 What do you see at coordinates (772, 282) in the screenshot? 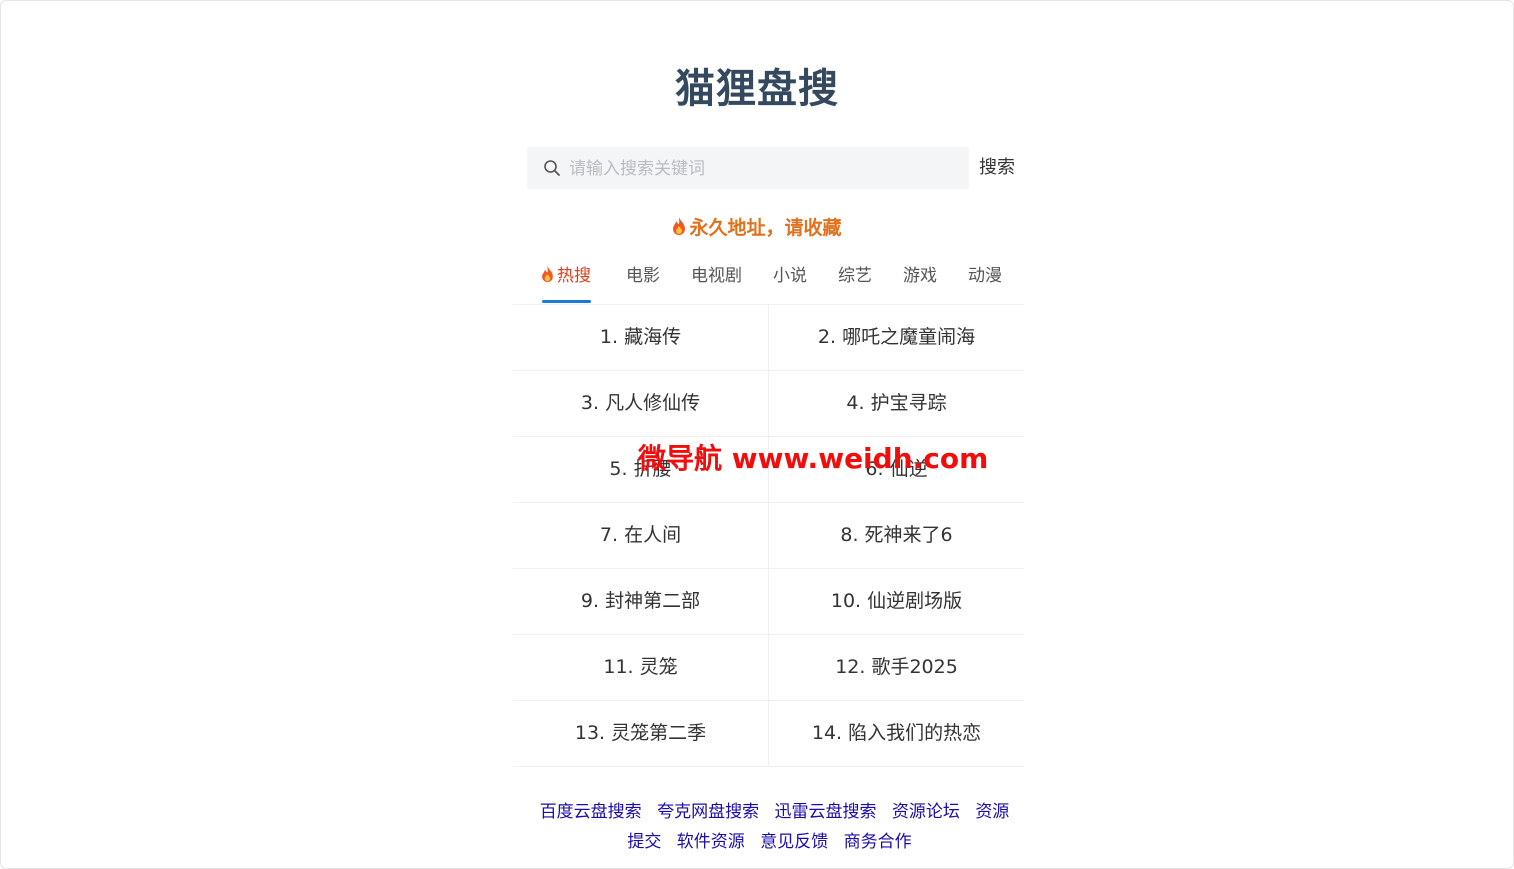
I see `category-tabs: 热搜 电影 电视剧 小说 综艺 游戏 动漫` at bounding box center [772, 282].